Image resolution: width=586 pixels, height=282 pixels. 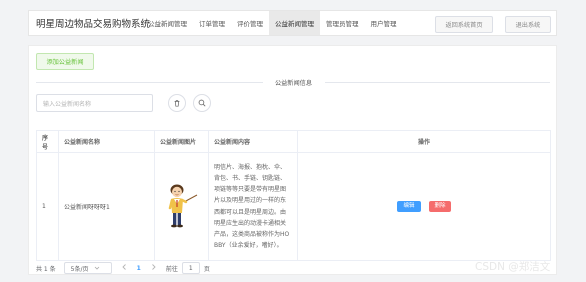 What do you see at coordinates (250, 23) in the screenshot?
I see `nav-item-reviews: 评价管理` at bounding box center [250, 23].